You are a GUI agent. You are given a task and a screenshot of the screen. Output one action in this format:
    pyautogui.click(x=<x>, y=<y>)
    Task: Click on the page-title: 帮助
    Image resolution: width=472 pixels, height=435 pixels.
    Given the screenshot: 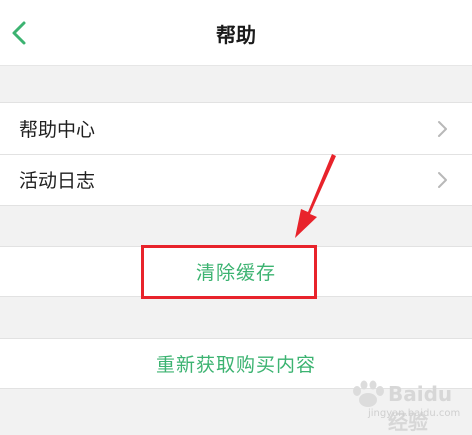 What is the action you would take?
    pyautogui.click(x=236, y=34)
    